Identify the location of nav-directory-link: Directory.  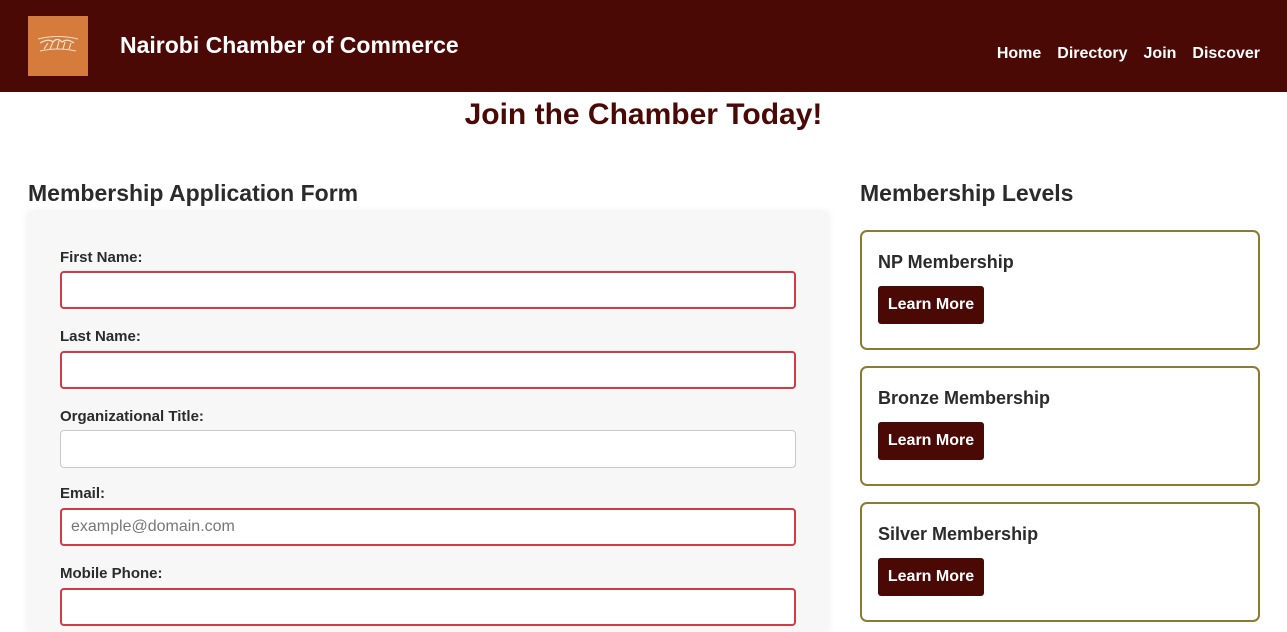
(1092, 54).